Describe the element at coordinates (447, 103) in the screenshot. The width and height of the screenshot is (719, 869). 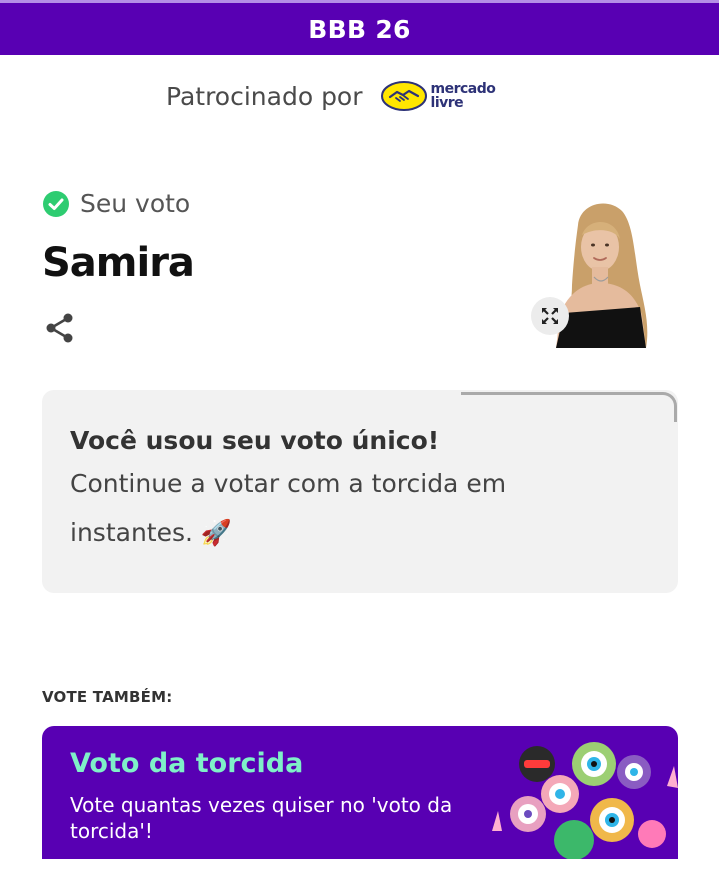
I see `logo-text-line2: livre` at that location.